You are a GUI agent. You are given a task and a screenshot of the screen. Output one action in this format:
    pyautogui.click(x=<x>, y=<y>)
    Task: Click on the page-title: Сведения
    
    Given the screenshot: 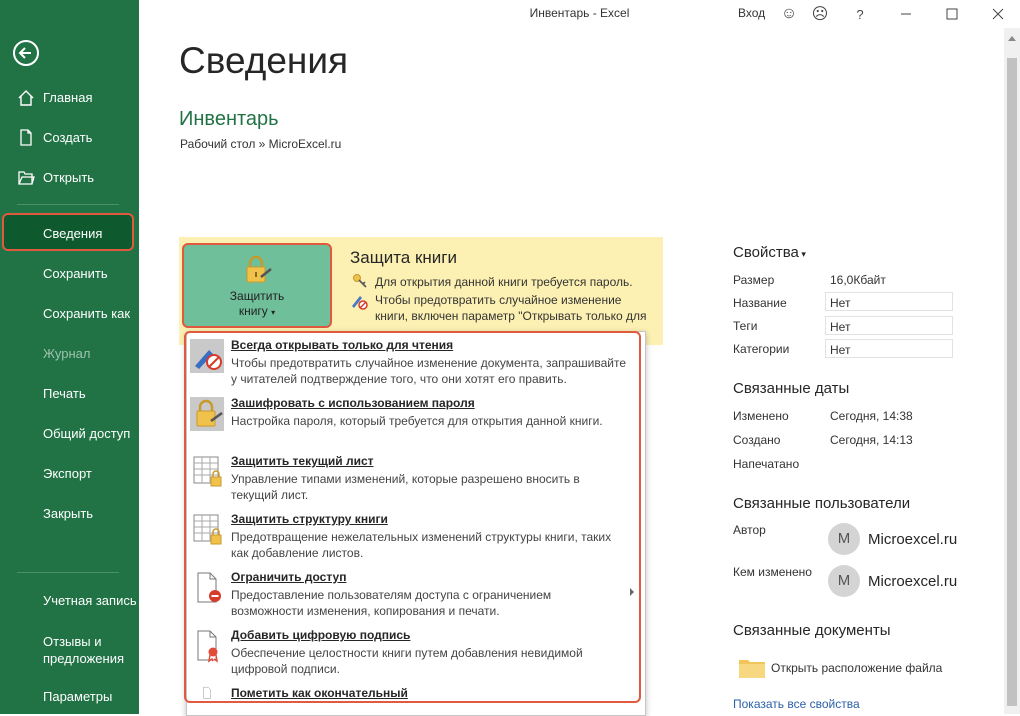 What is the action you would take?
    pyautogui.click(x=264, y=60)
    